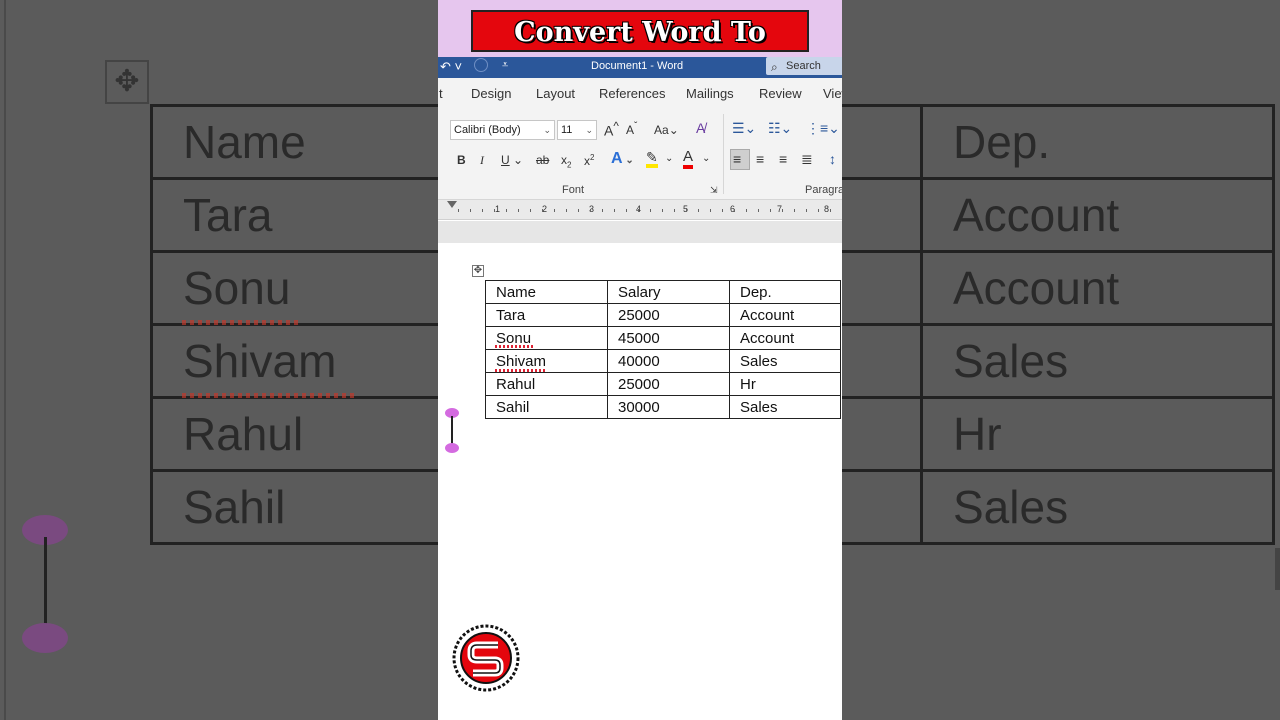 This screenshot has width=1280, height=720. Describe the element at coordinates (785, 292) in the screenshot. I see `table-cell: Dep.` at that location.